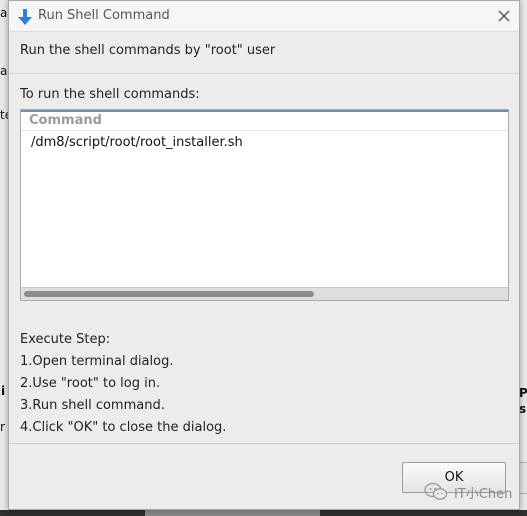  I want to click on scrollbar-thumb, so click(169, 294).